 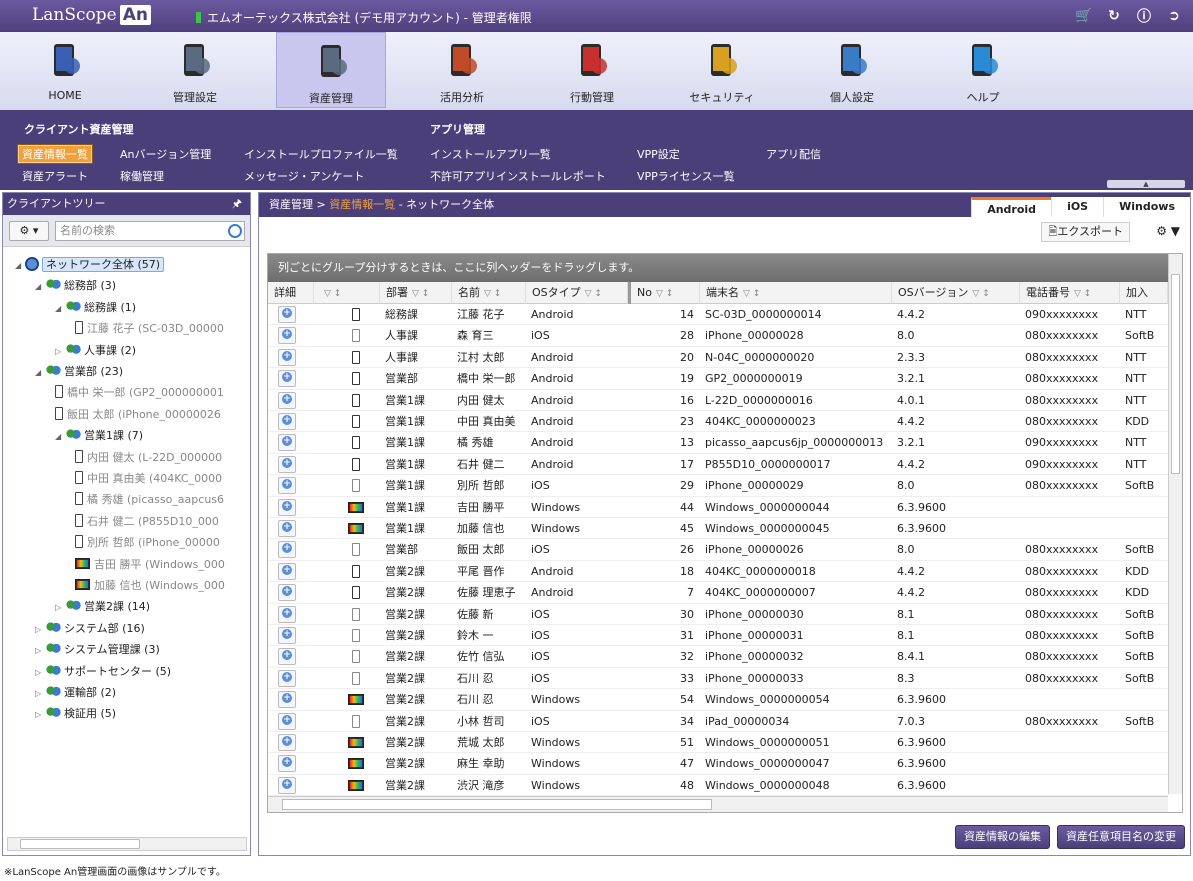 What do you see at coordinates (138, 415) in the screenshot?
I see `tree-device: 飯田 太郎 (iPhone_00000026` at bounding box center [138, 415].